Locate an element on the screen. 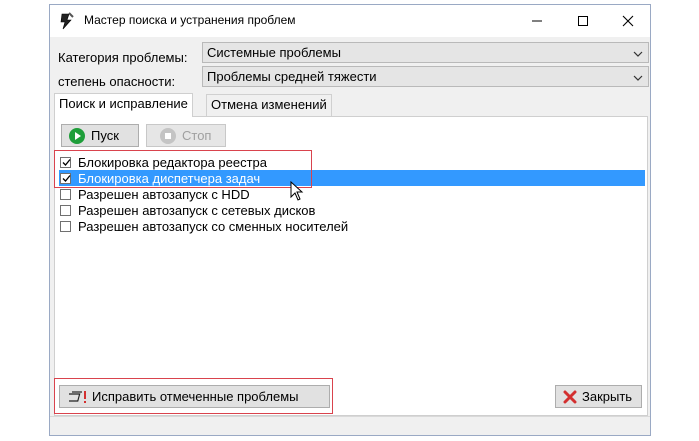 The image size is (699, 441). close-icon is located at coordinates (628, 21).